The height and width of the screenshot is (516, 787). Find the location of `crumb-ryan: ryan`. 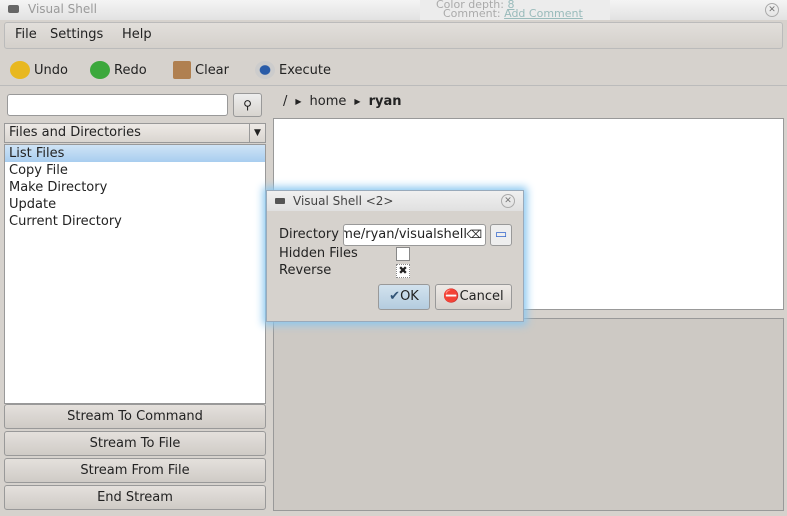

crumb-ryan: ryan is located at coordinates (385, 101).